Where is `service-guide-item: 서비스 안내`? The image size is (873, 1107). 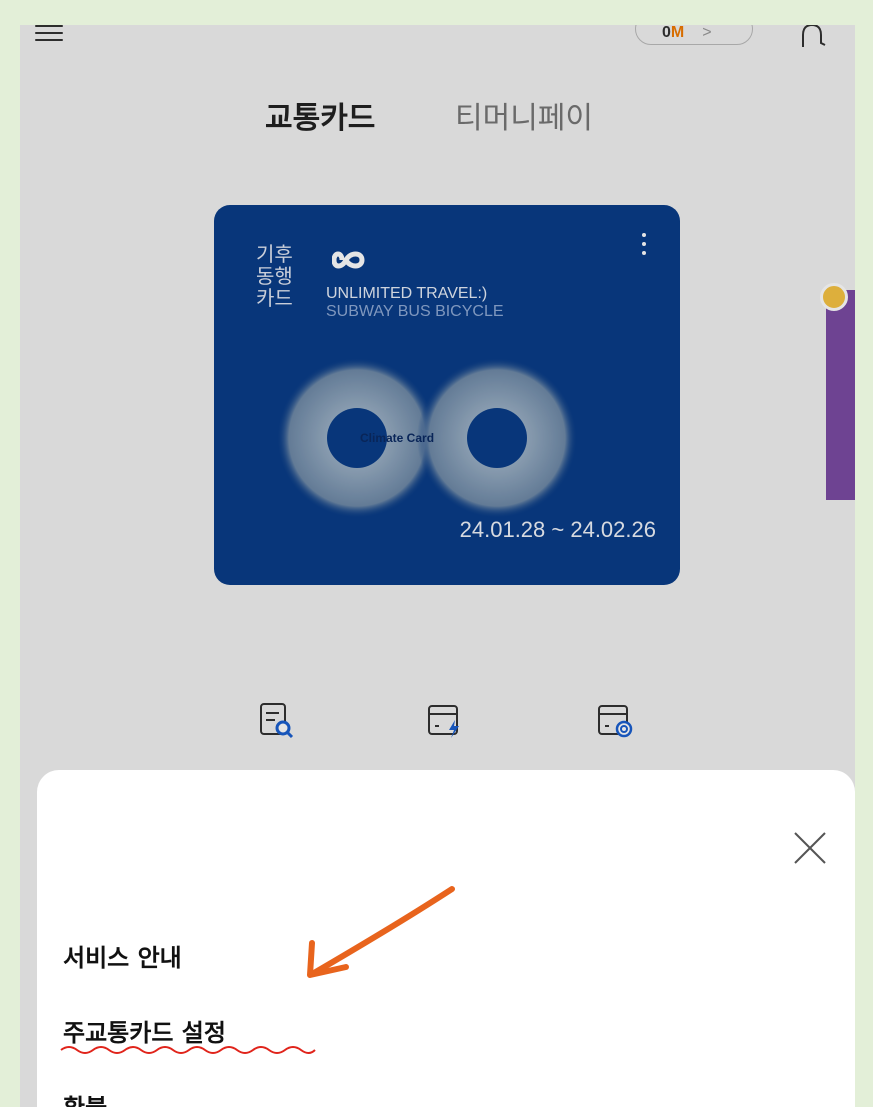
service-guide-item: 서비스 안내 is located at coordinates (122, 955).